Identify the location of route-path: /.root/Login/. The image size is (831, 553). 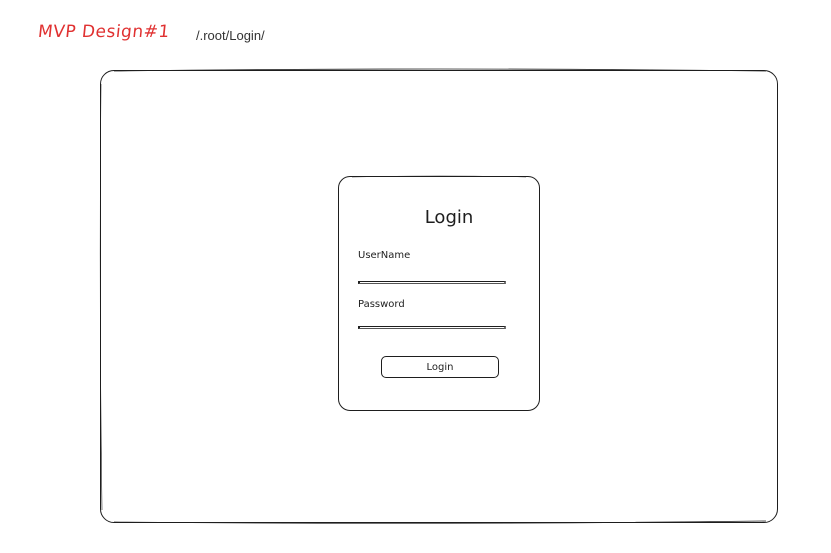
(230, 35).